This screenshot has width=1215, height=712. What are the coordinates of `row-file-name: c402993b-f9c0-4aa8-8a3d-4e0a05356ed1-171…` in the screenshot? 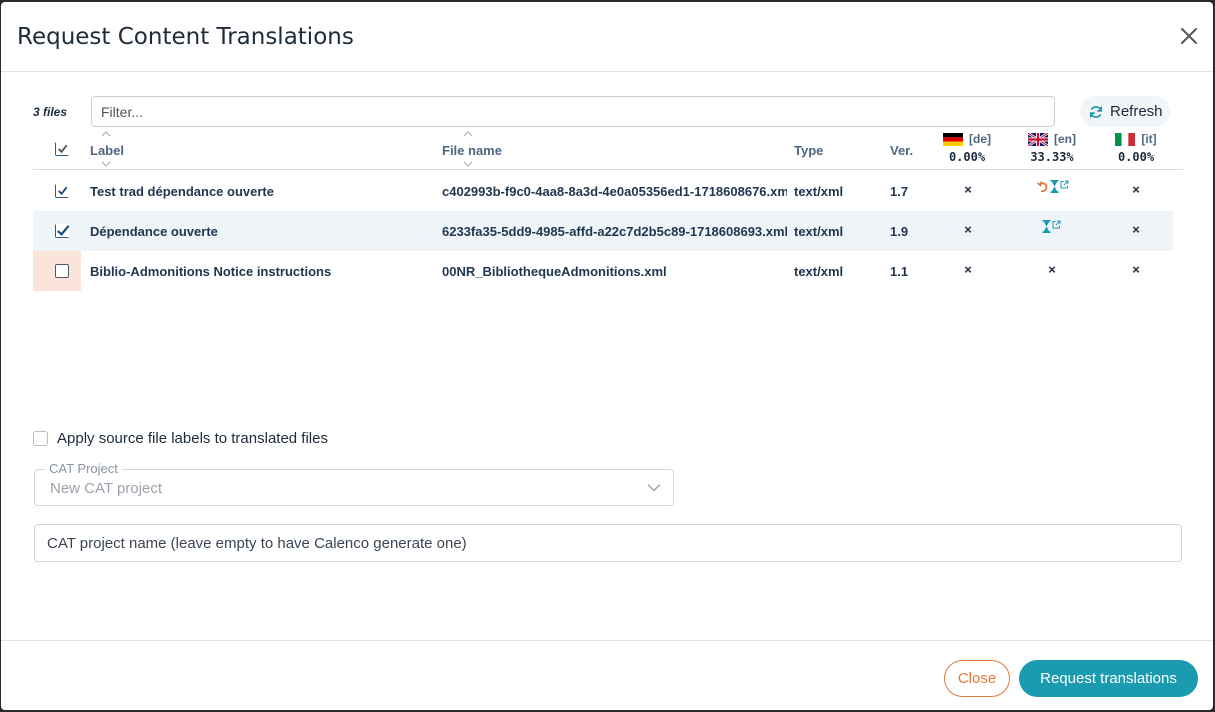 It's located at (614, 191).